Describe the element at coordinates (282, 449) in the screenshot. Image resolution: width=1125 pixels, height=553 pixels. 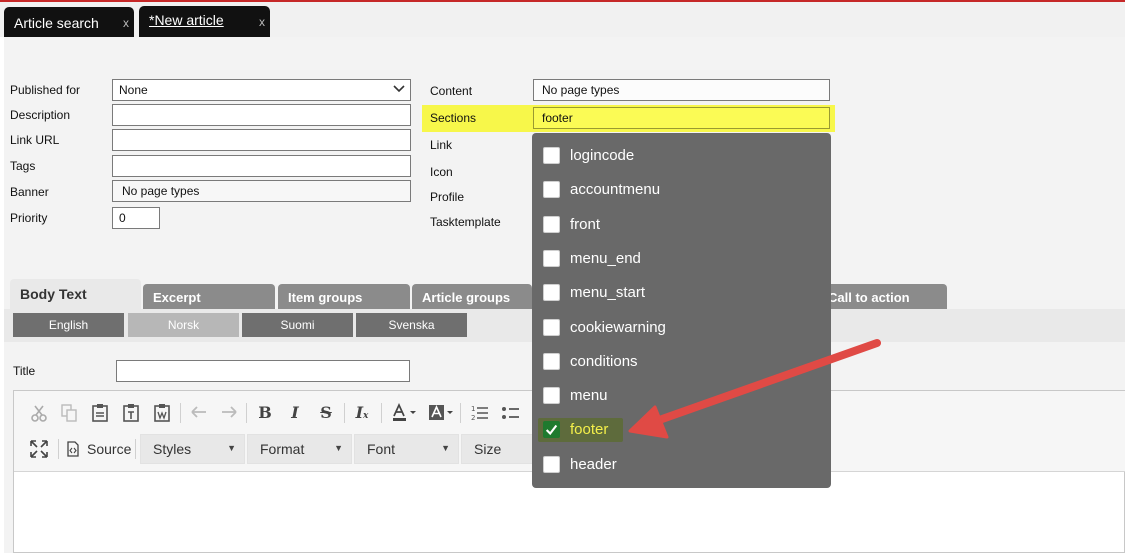
I see `format-label: Format` at that location.